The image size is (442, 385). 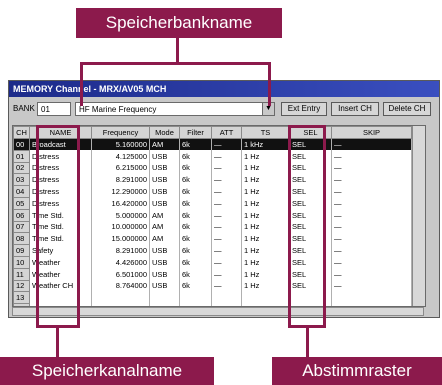 I want to click on column-header-skip: SKIP, so click(x=371, y=132).